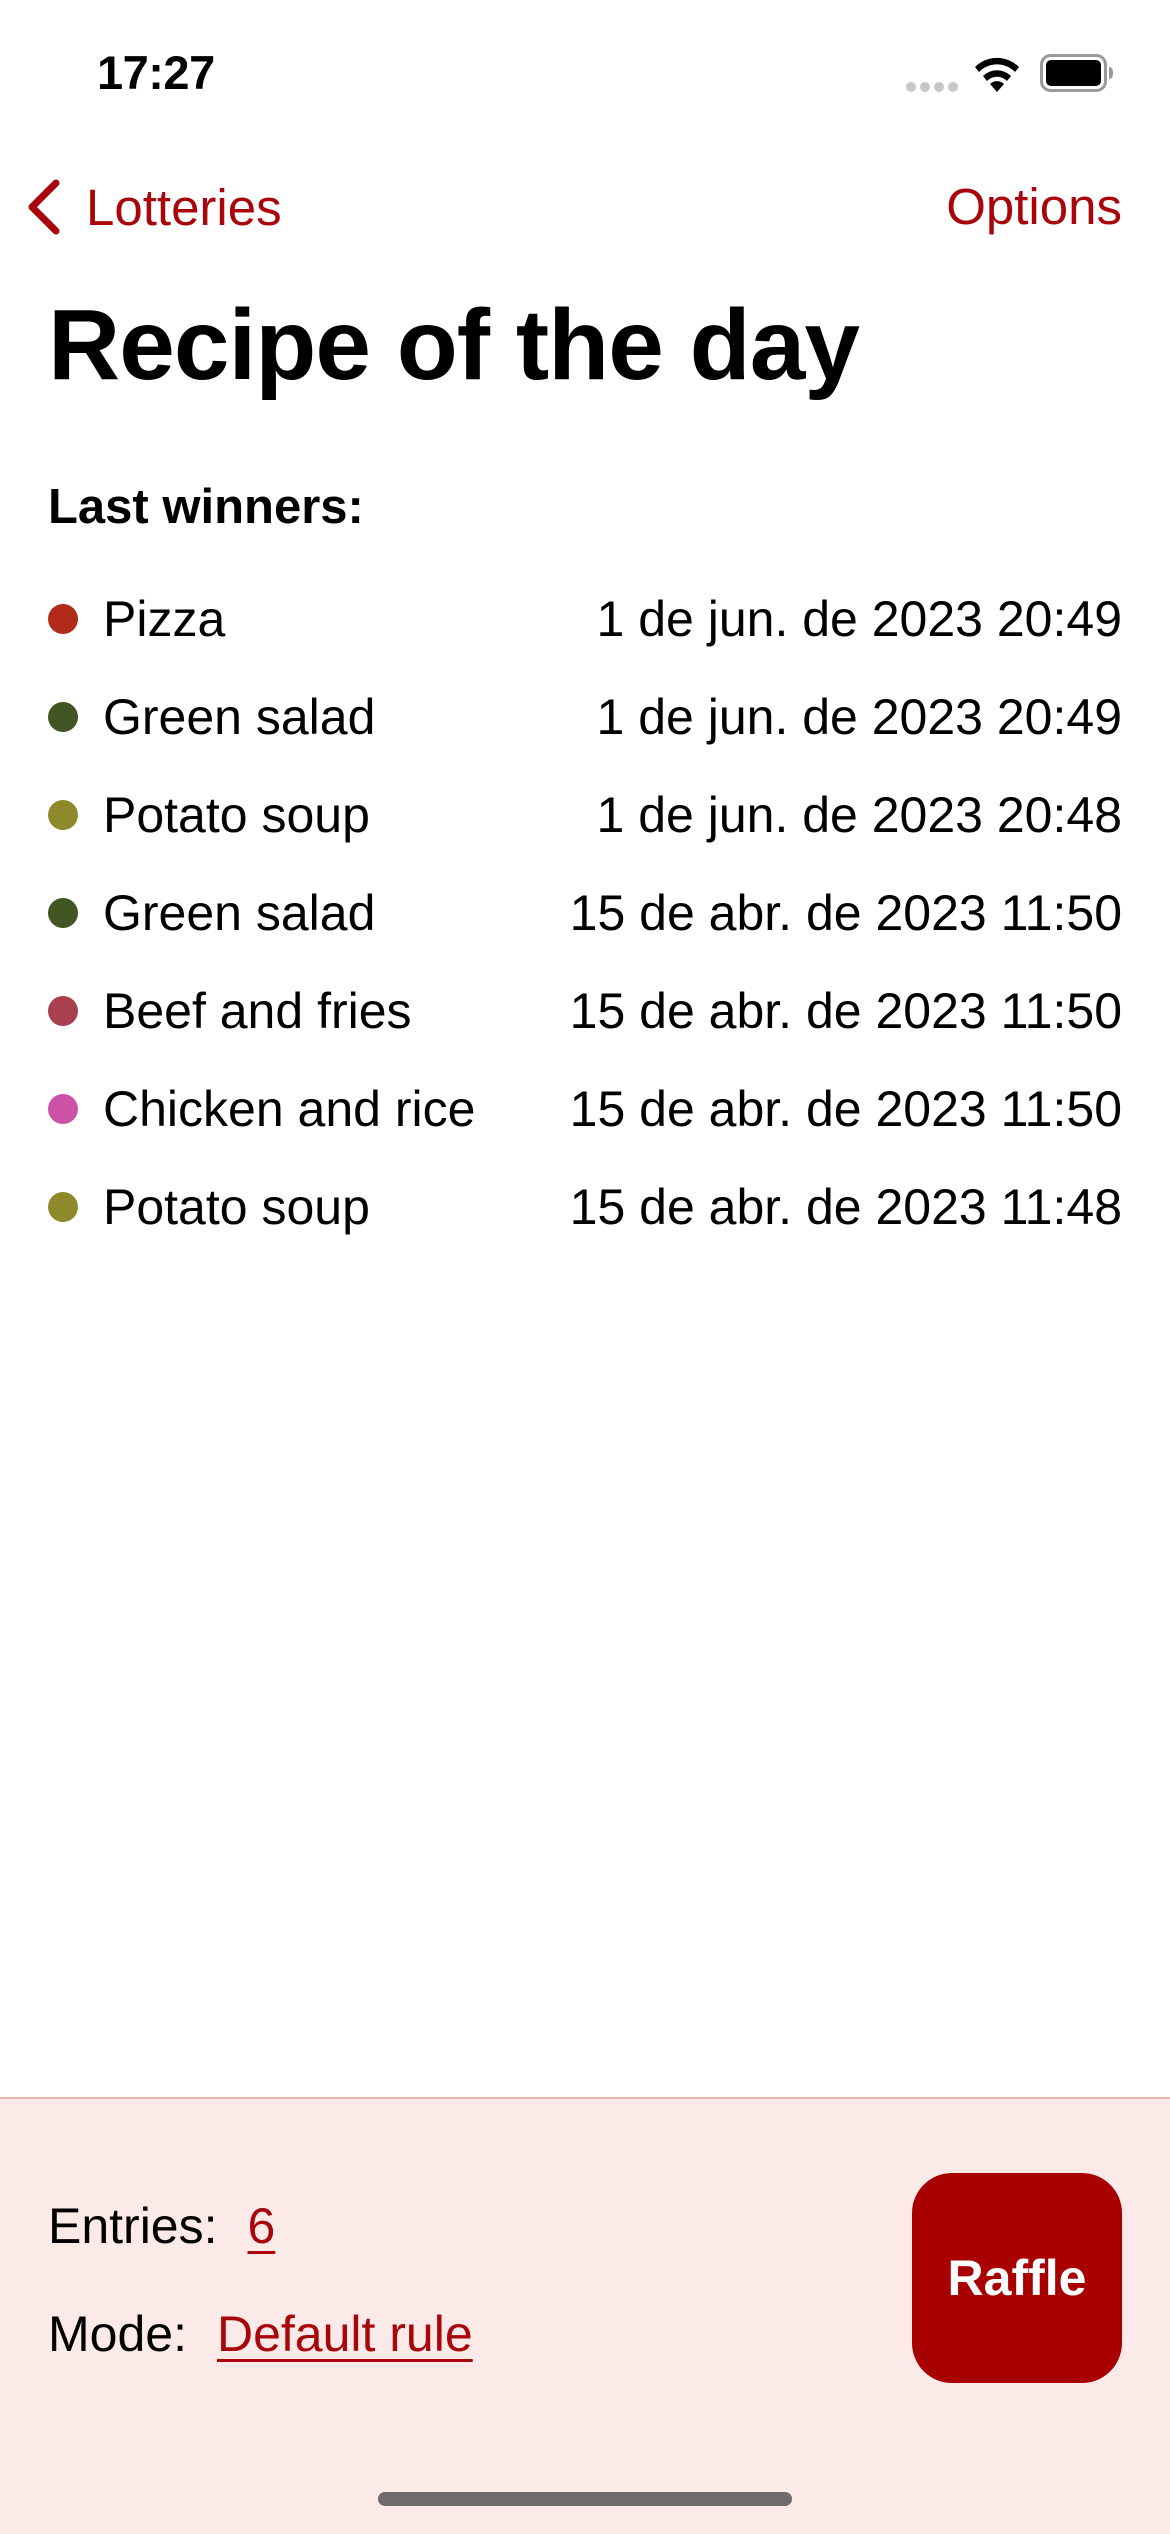  What do you see at coordinates (585, 619) in the screenshot?
I see `winner-row: Pizza 1 de jun. de 2023 20:49` at bounding box center [585, 619].